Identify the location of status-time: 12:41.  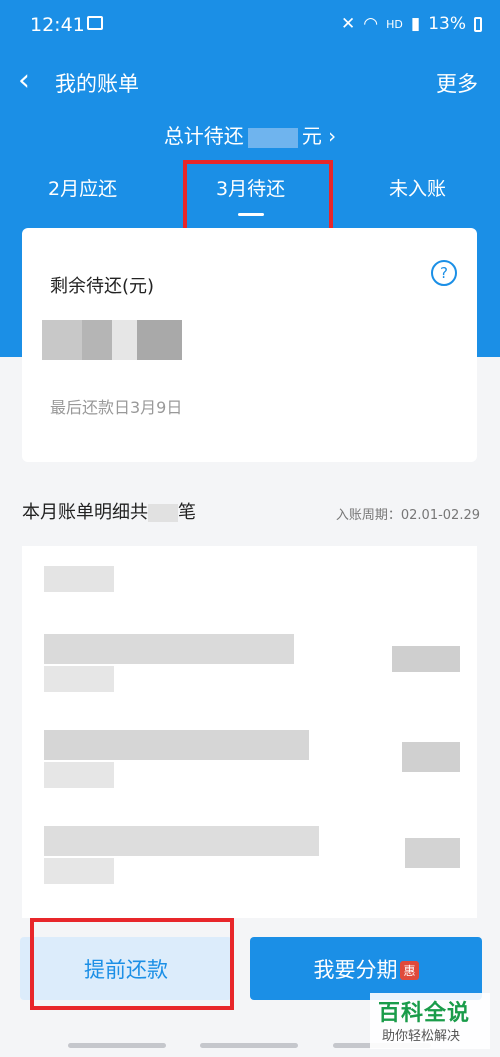
(57, 25).